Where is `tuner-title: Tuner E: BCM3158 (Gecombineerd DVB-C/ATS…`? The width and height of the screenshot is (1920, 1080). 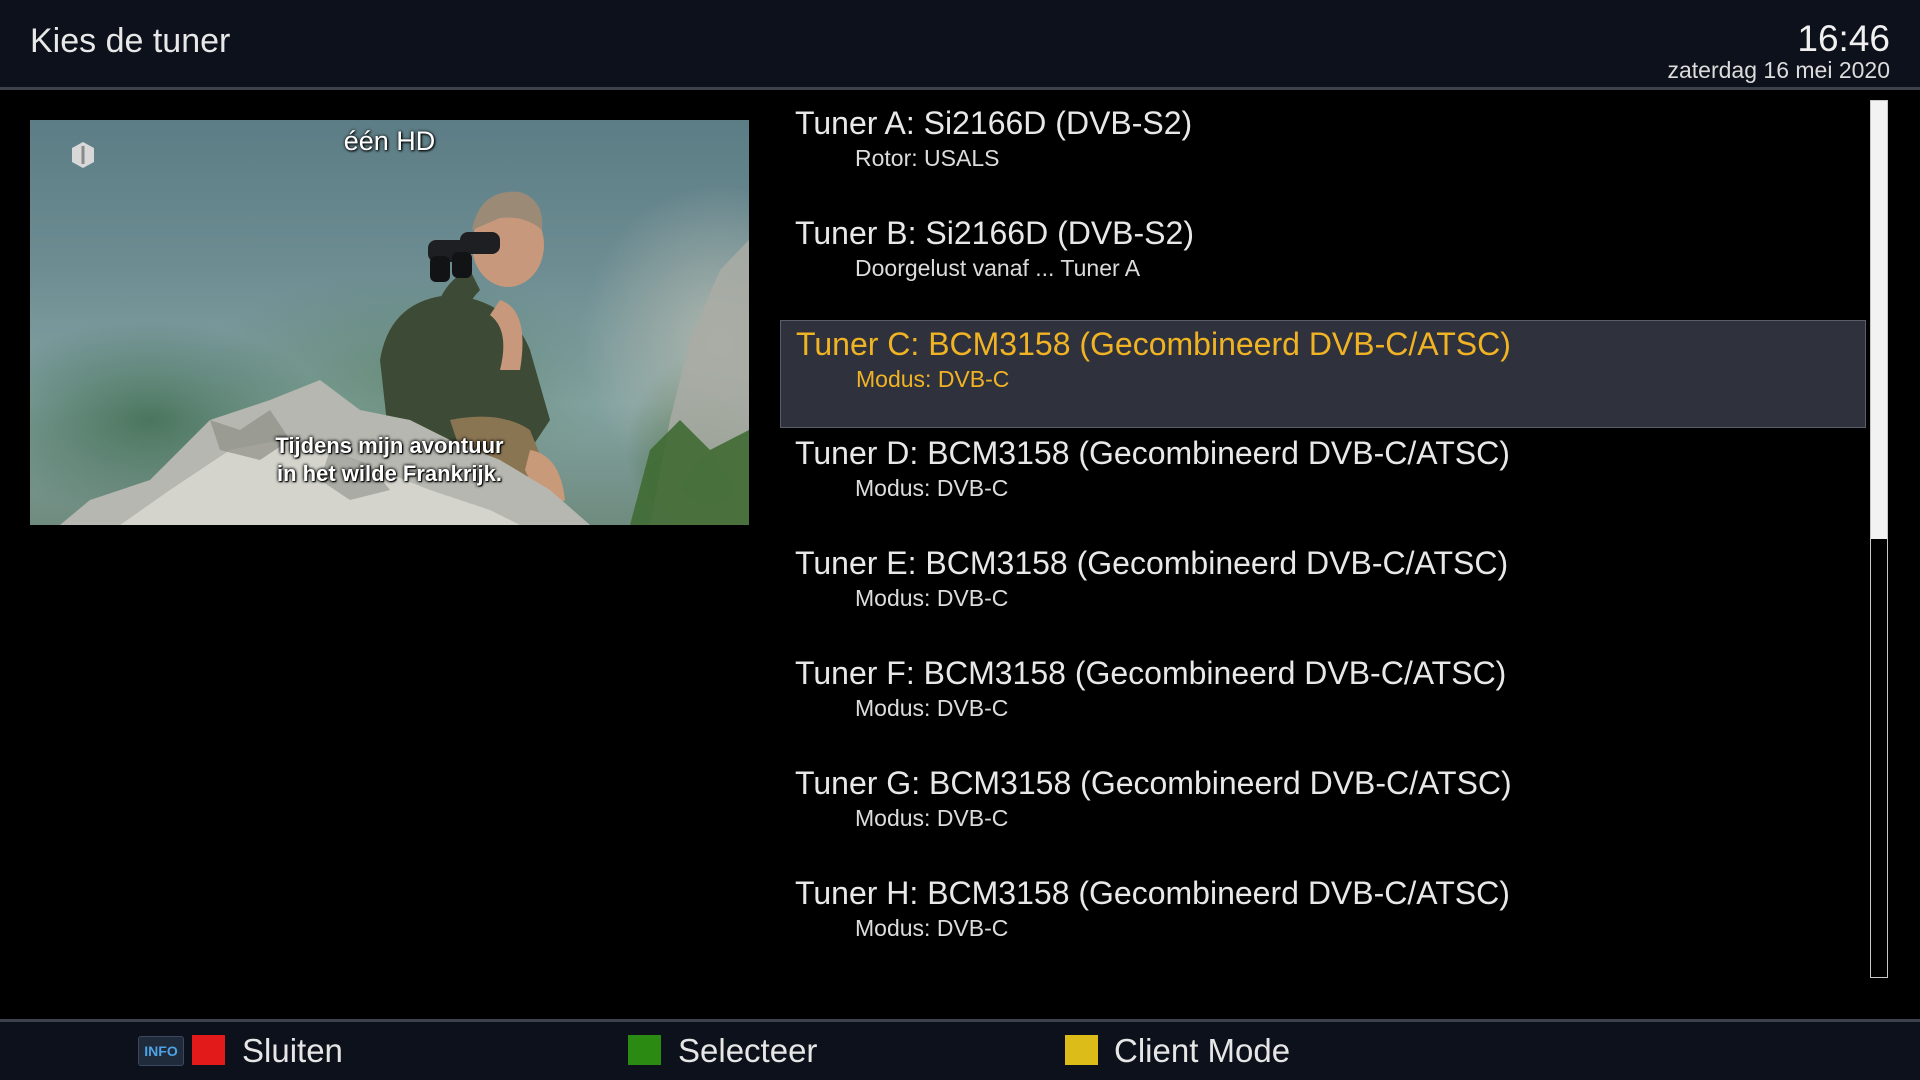 tuner-title: Tuner E: BCM3158 (Gecombineerd DVB-C/ATS… is located at coordinates (1152, 563).